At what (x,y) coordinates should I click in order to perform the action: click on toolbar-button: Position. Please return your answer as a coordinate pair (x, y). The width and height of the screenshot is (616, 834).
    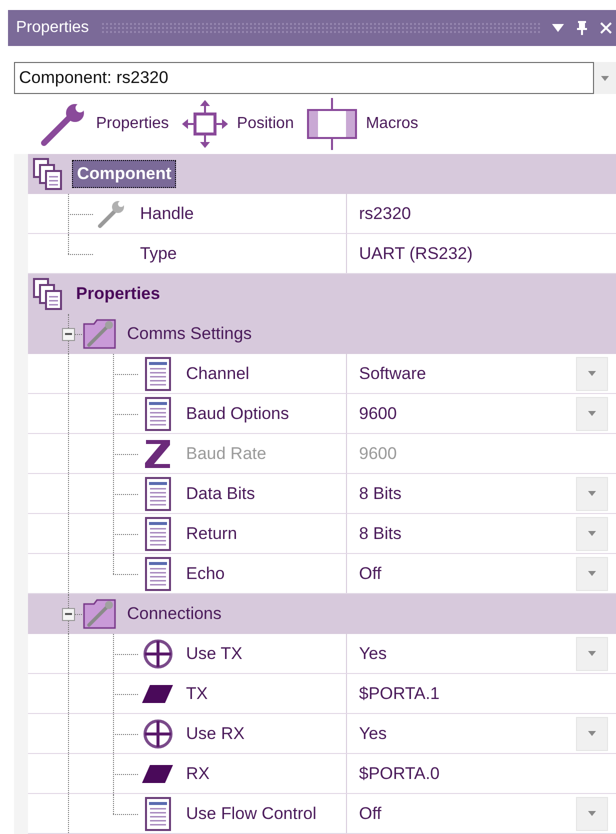
    Looking at the image, I should click on (237, 124).